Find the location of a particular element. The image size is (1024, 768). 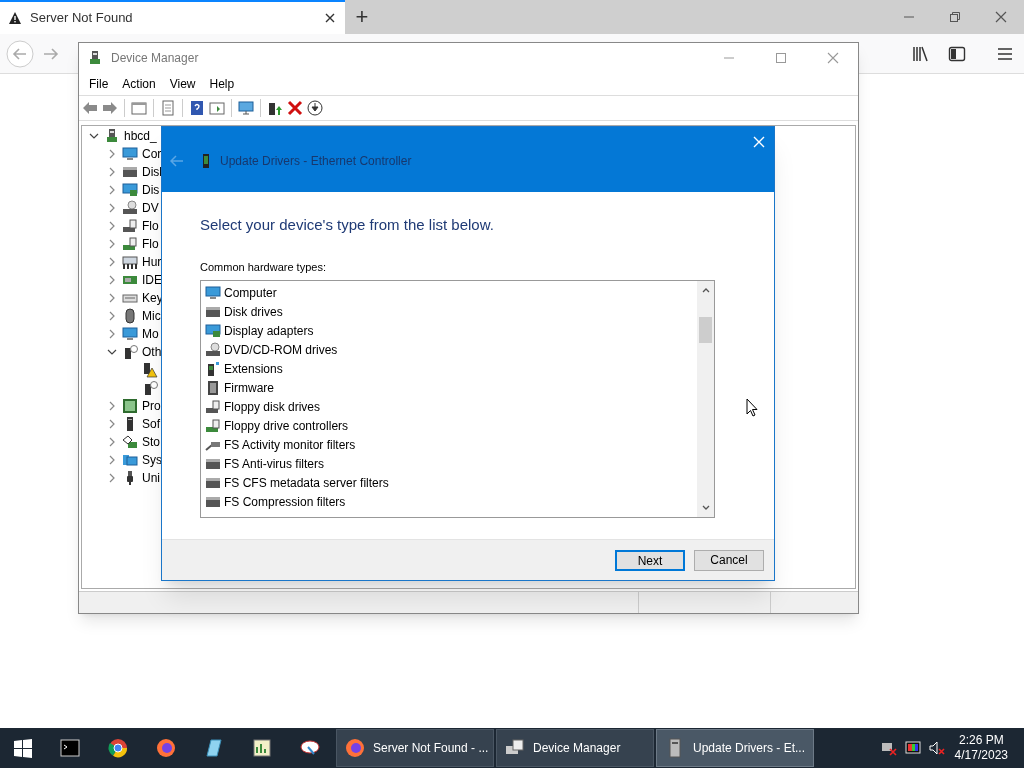

tree-item: DV is located at coordinates (150, 208).